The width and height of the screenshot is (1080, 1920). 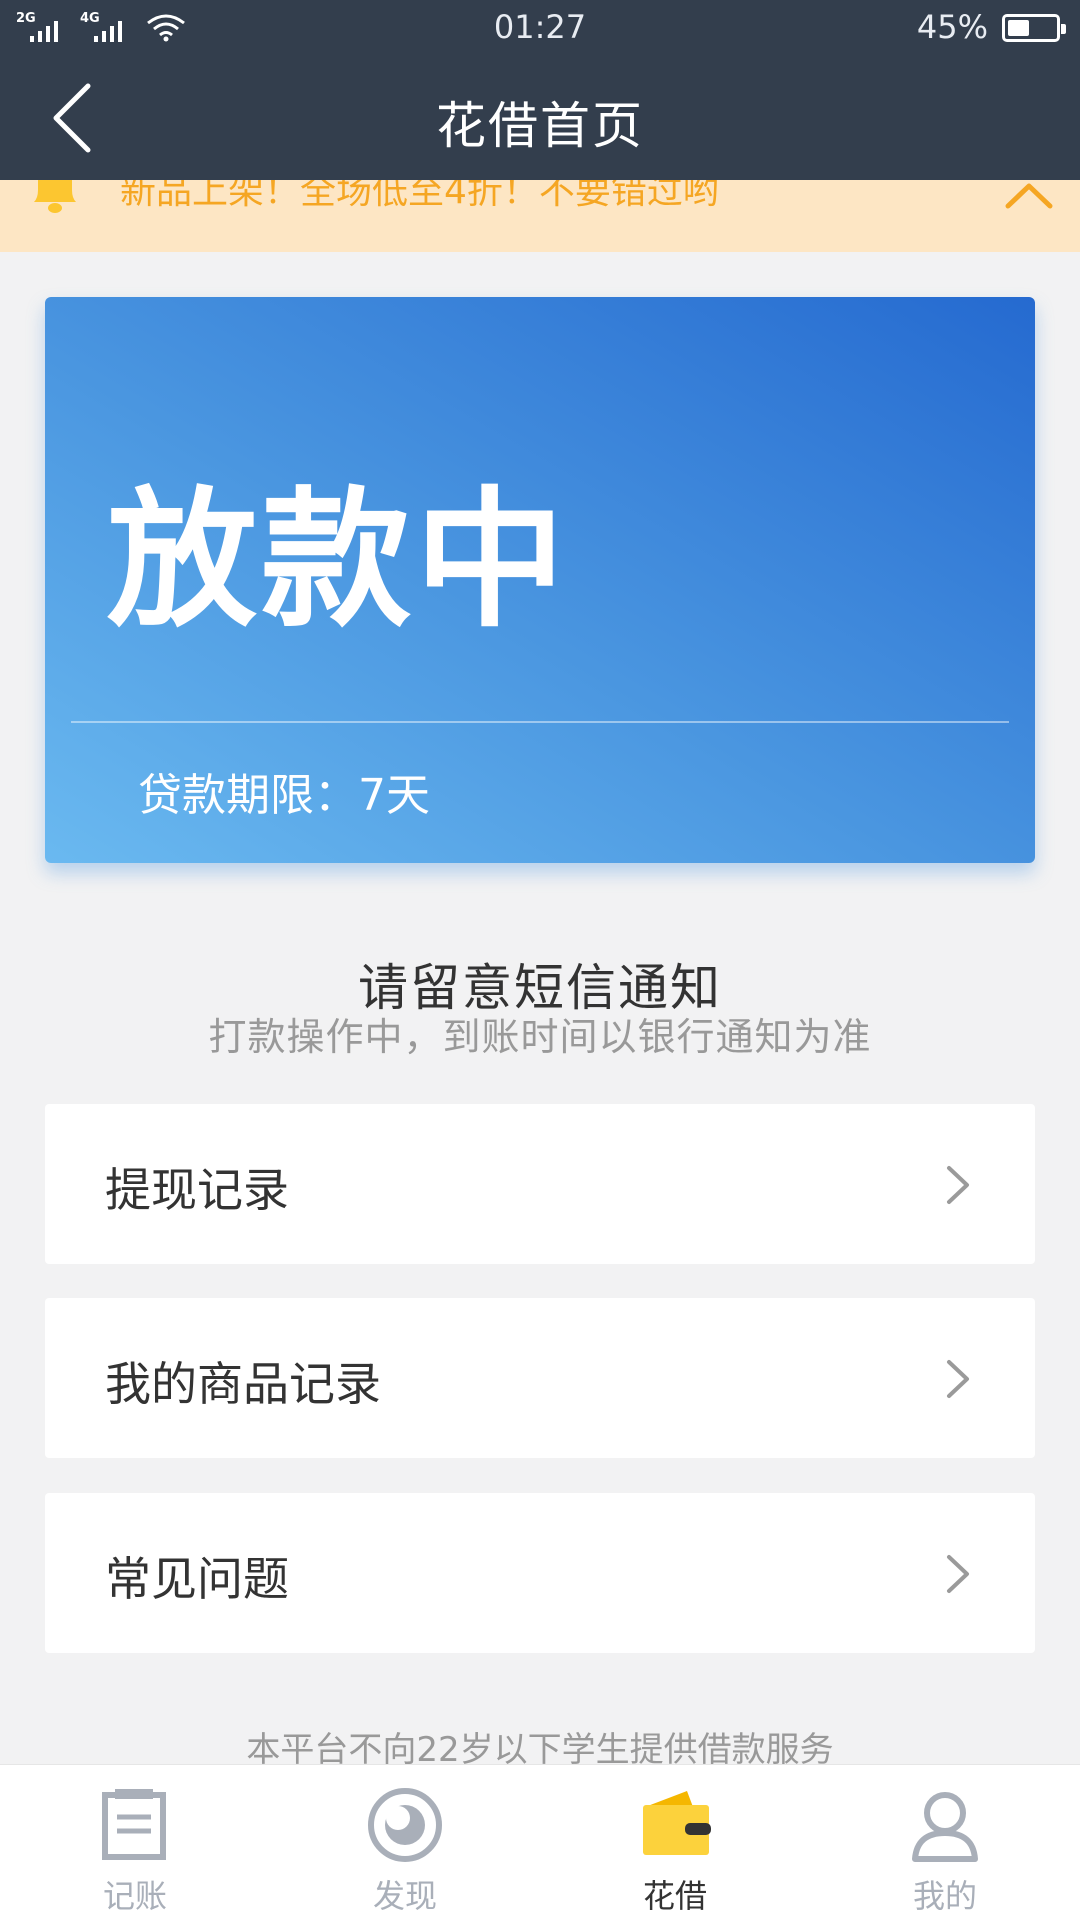 What do you see at coordinates (1034, 28) in the screenshot?
I see `battery-icon` at bounding box center [1034, 28].